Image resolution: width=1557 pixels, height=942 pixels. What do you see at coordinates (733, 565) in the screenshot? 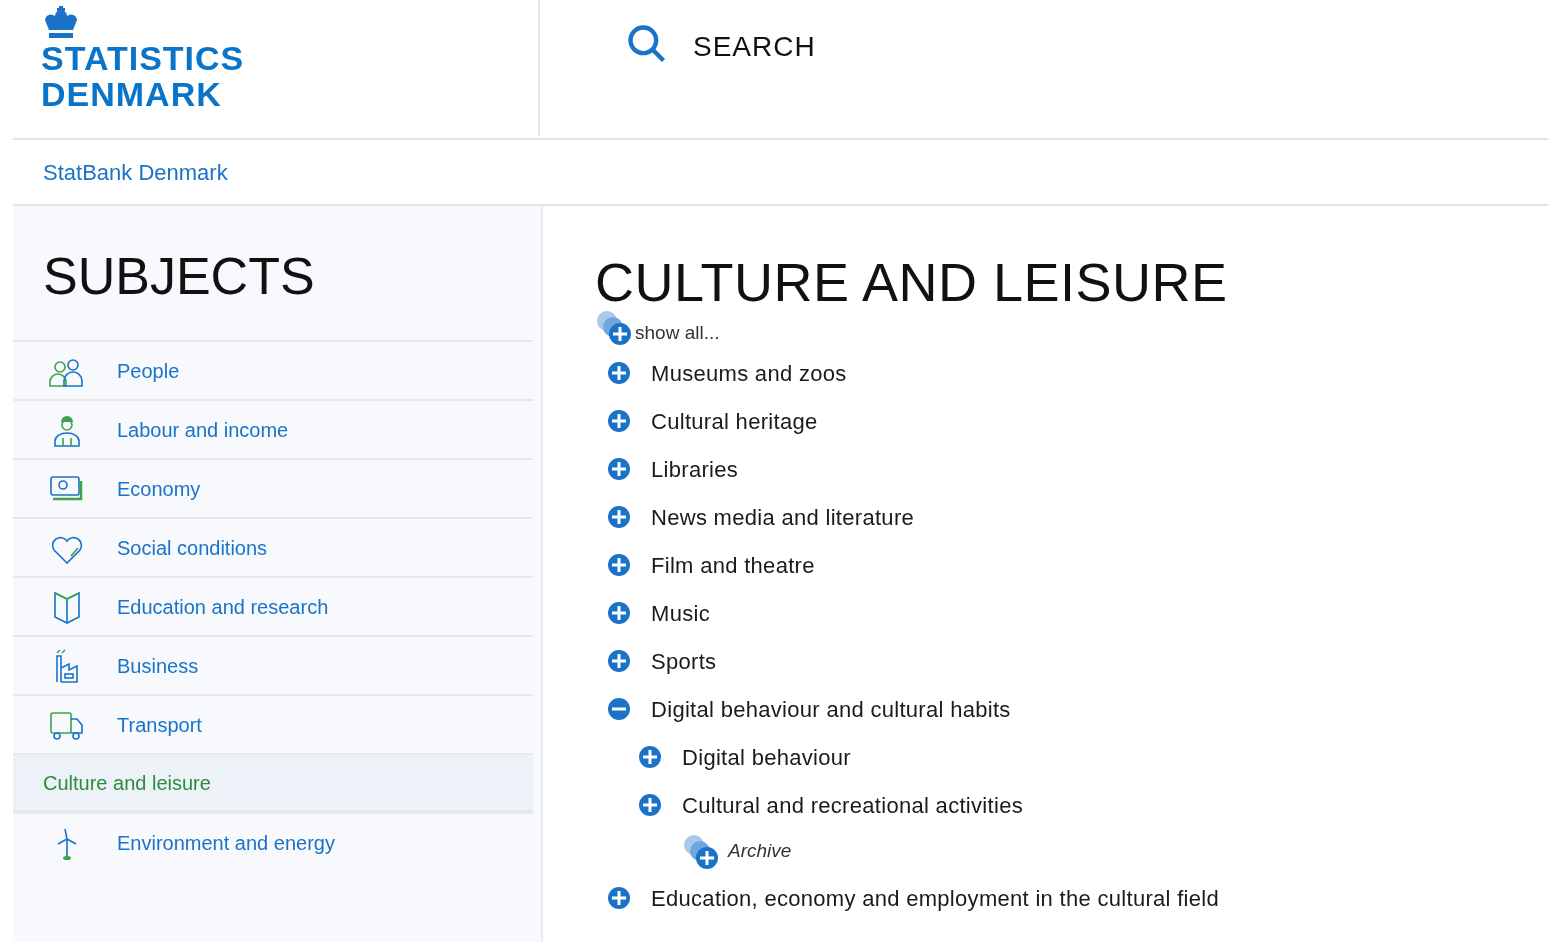
I see `topic-link: Film and theatre` at bounding box center [733, 565].